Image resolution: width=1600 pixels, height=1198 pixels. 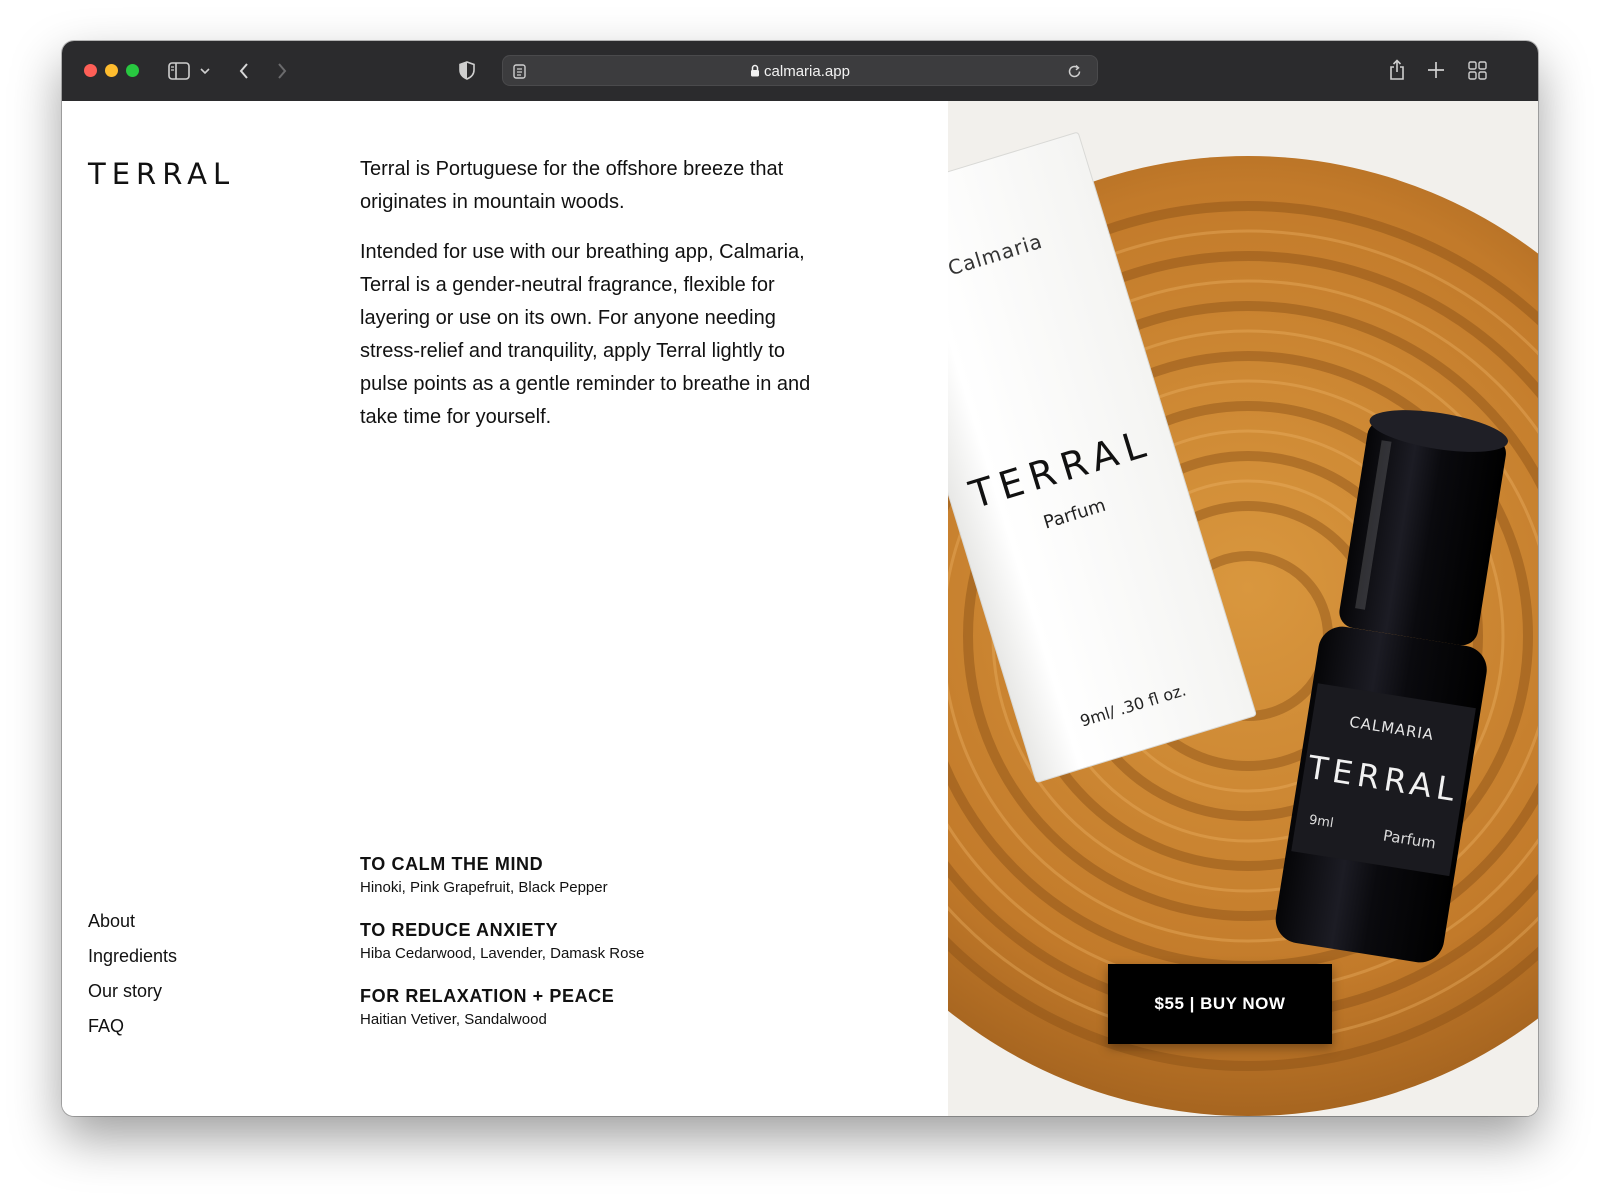 What do you see at coordinates (755, 72) in the screenshot?
I see `lock-icon` at bounding box center [755, 72].